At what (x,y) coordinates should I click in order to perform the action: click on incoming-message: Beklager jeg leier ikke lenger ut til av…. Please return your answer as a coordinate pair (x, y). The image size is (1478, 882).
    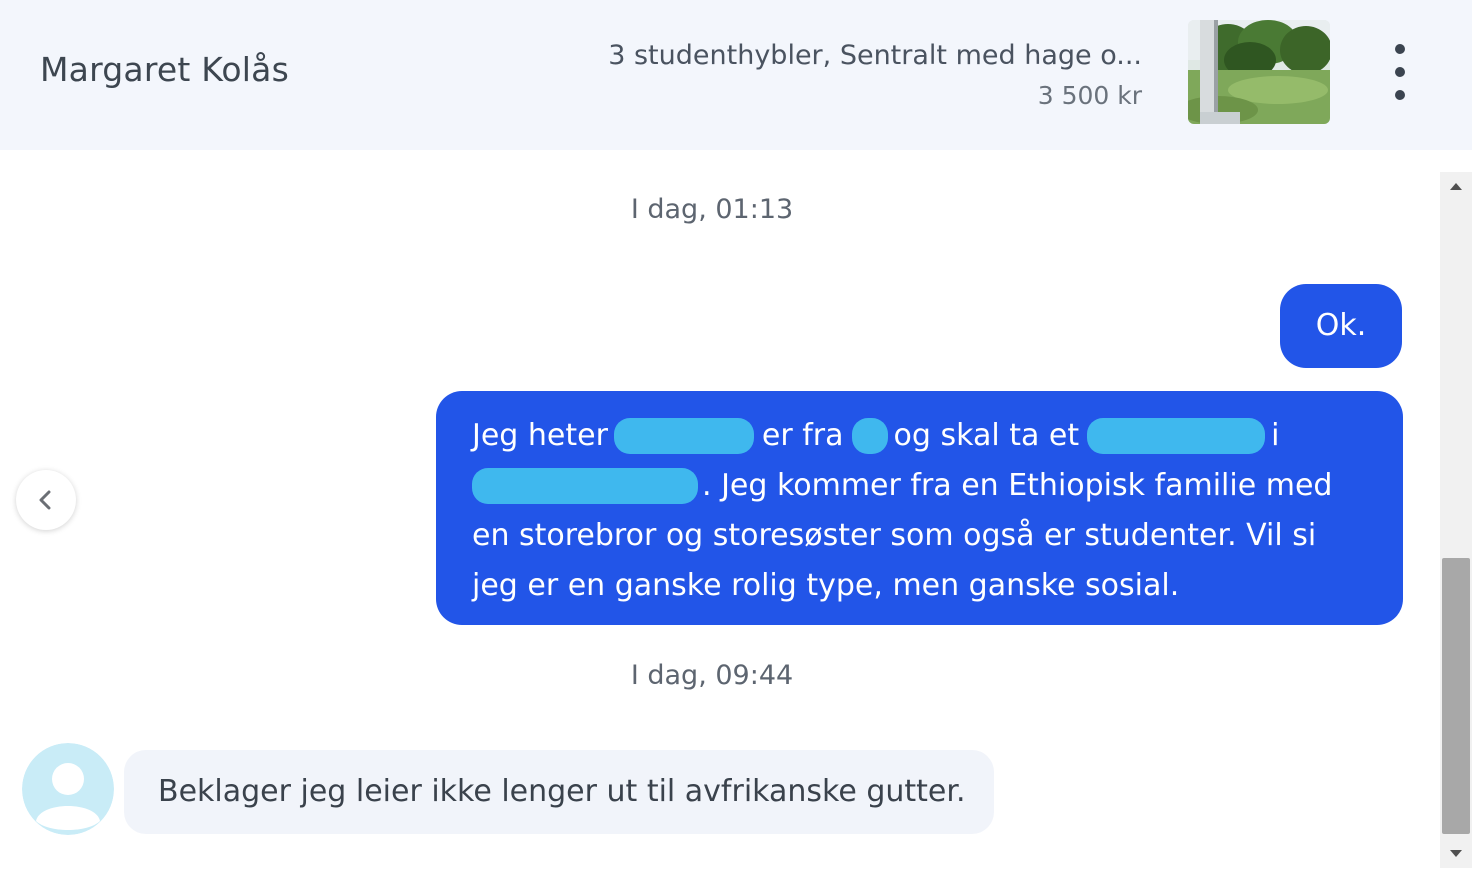
    Looking at the image, I should click on (559, 792).